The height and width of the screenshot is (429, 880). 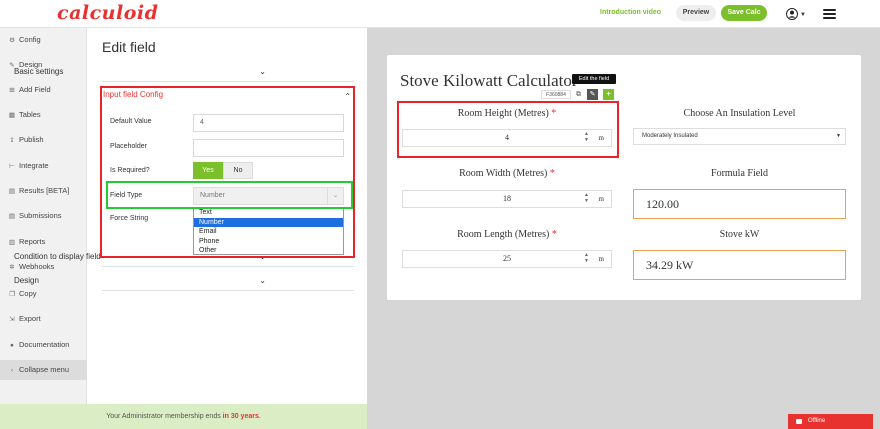 What do you see at coordinates (12, 40) in the screenshot?
I see `gear-icon: ⚙` at bounding box center [12, 40].